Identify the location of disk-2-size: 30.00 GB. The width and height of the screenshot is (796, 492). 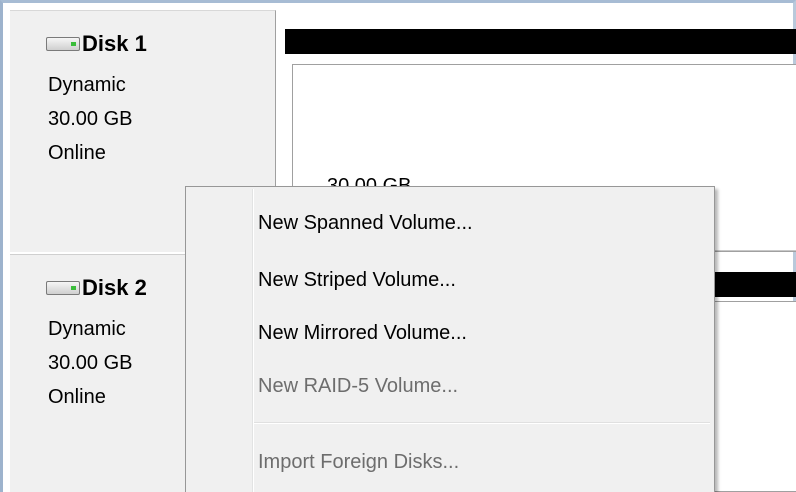
(90, 363).